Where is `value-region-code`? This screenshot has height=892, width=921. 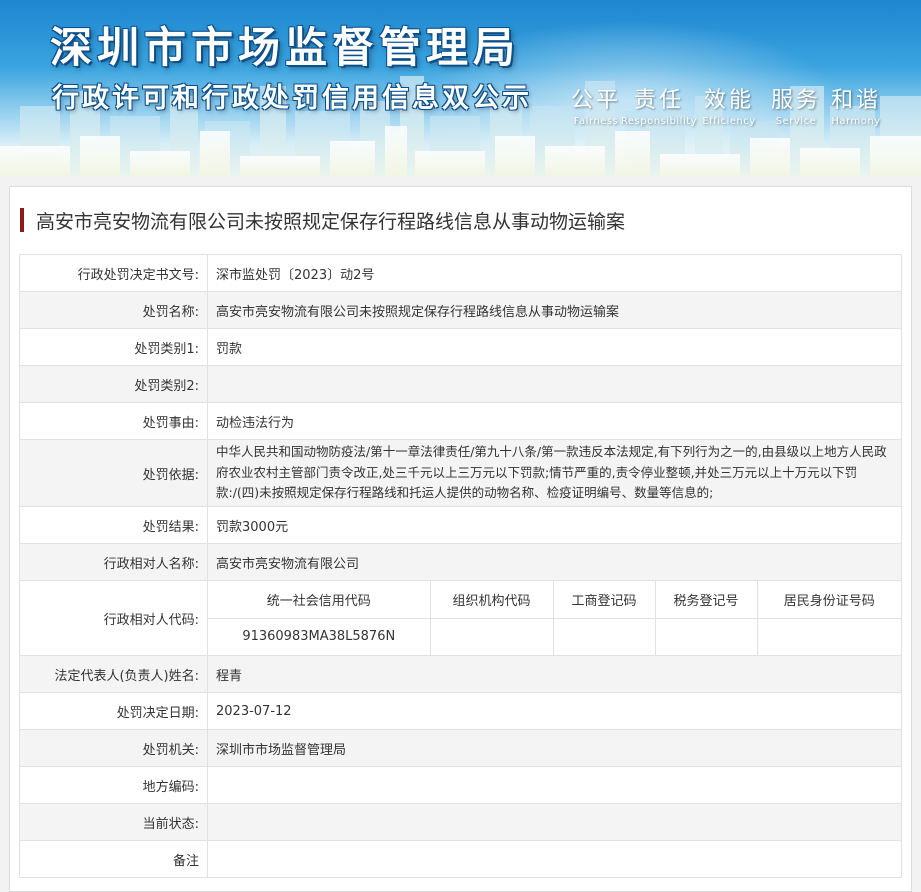
value-region-code is located at coordinates (554, 785).